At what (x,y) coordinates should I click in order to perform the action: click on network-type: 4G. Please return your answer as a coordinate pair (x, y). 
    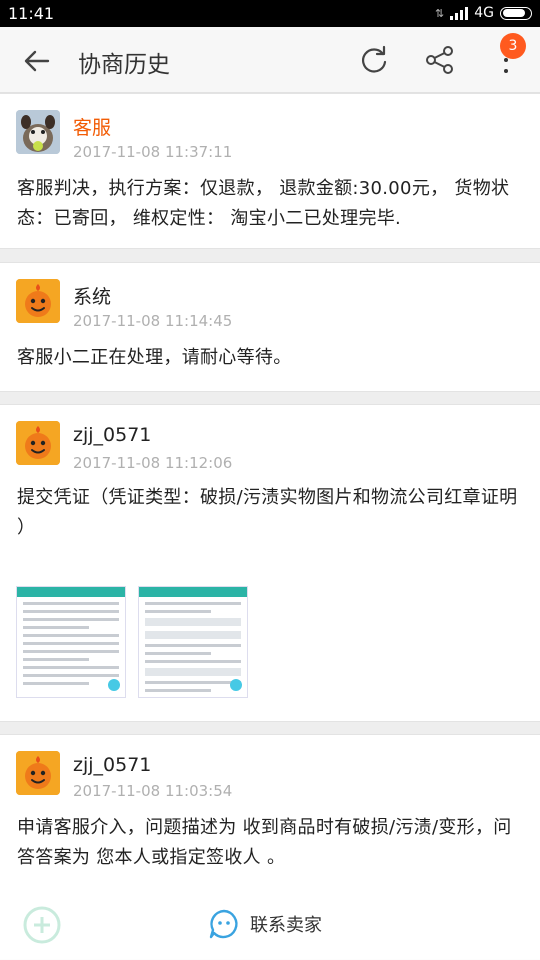
    Looking at the image, I should click on (484, 13).